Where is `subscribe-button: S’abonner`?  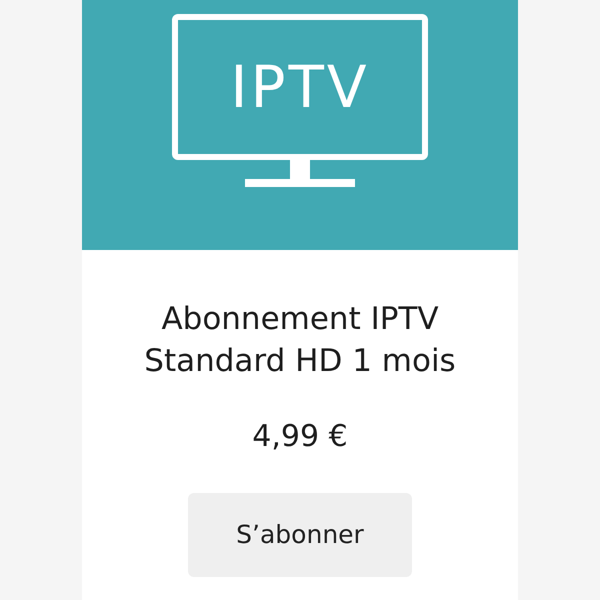
subscribe-button: S’abonner is located at coordinates (300, 535).